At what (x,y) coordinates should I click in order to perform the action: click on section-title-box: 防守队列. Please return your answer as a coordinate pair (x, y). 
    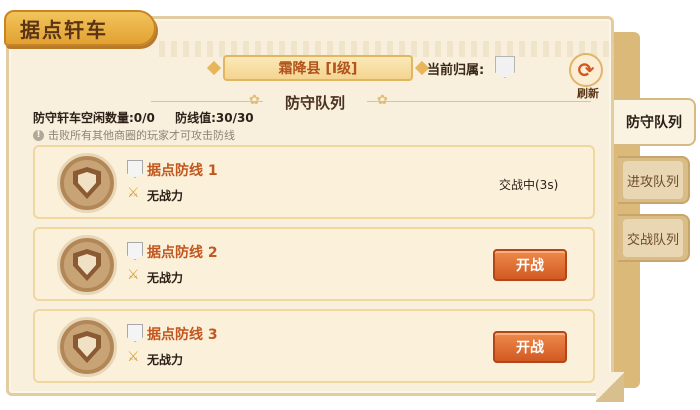
    Looking at the image, I should click on (315, 102).